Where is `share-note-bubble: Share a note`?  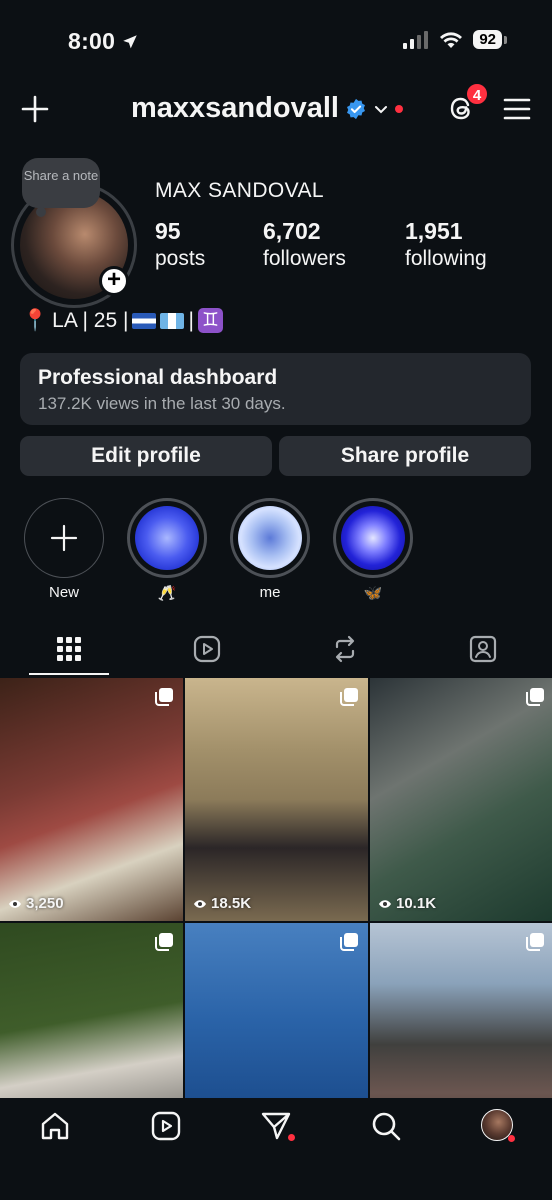 share-note-bubble: Share a note is located at coordinates (61, 187).